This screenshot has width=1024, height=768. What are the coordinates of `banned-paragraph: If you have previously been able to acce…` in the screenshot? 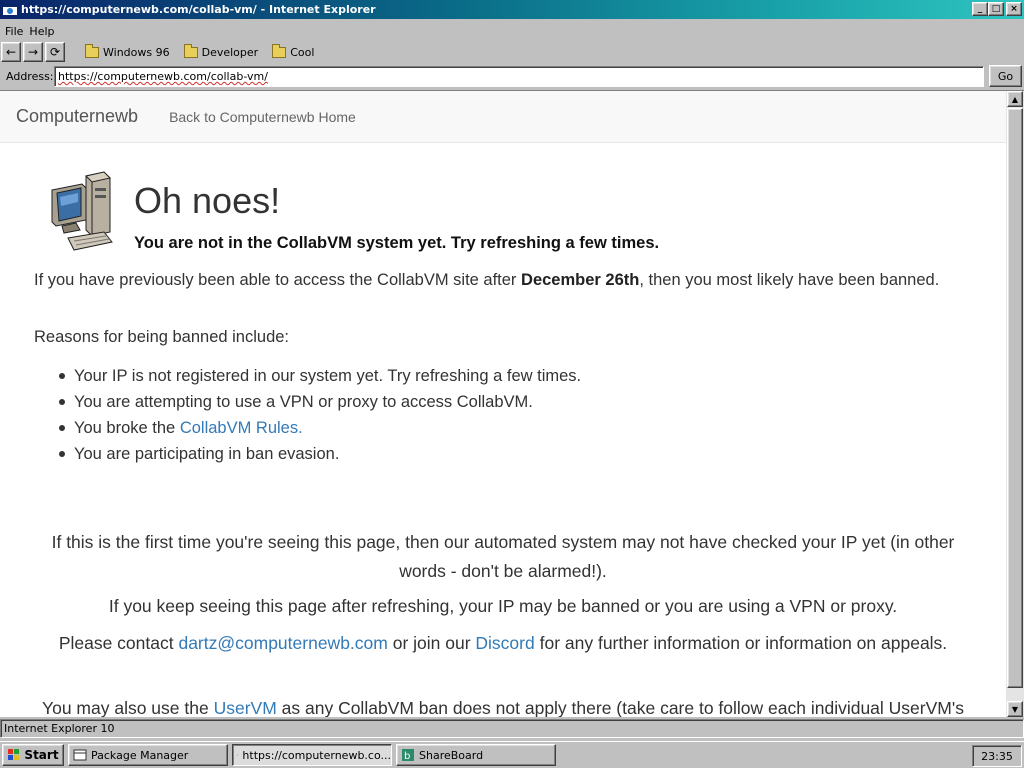 It's located at (487, 280).